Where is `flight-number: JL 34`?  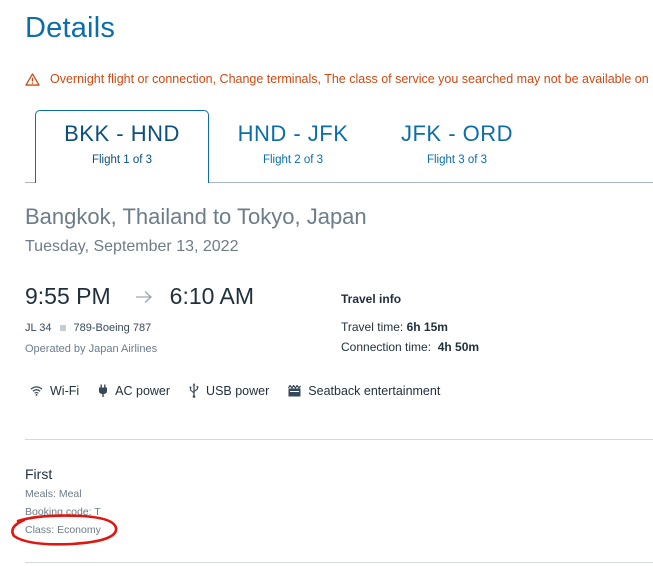
flight-number: JL 34 is located at coordinates (38, 328).